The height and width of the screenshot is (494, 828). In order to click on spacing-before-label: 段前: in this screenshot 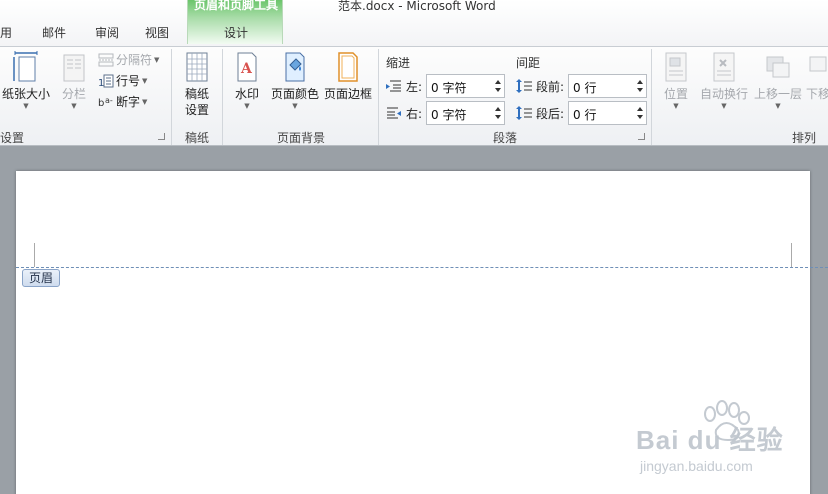, I will do `click(550, 87)`.